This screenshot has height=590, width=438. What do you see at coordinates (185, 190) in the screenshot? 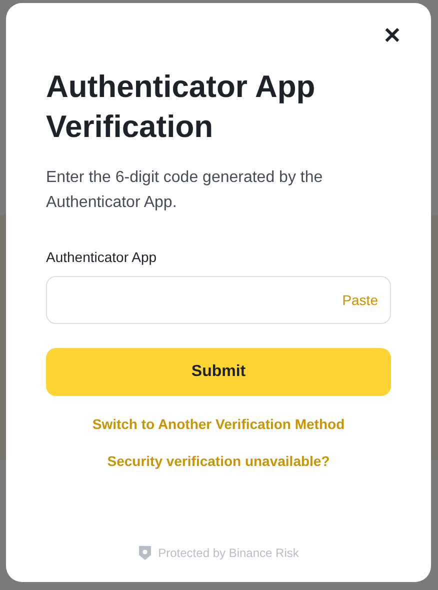
I see `dialog-description: Enter the 6-digit code generated by the Authenticator App.` at bounding box center [185, 190].